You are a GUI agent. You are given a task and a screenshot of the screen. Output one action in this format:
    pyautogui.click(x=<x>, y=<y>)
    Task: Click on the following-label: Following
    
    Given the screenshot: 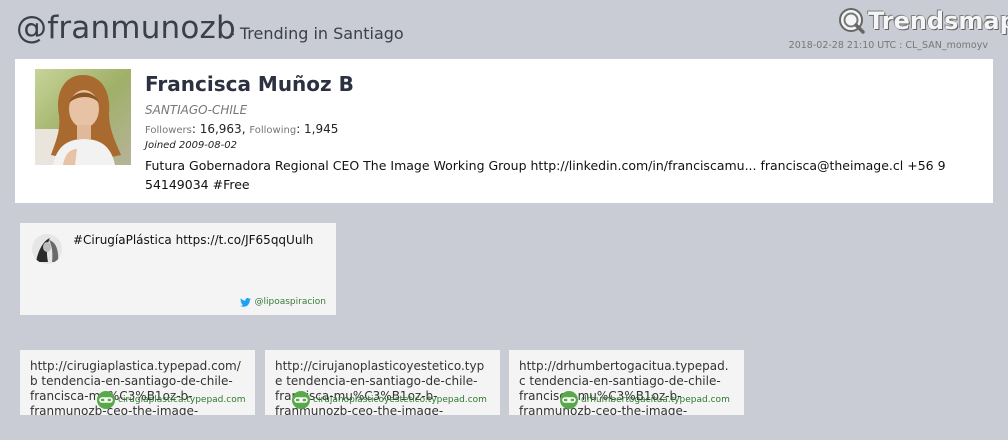 What is the action you would take?
    pyautogui.click(x=273, y=130)
    